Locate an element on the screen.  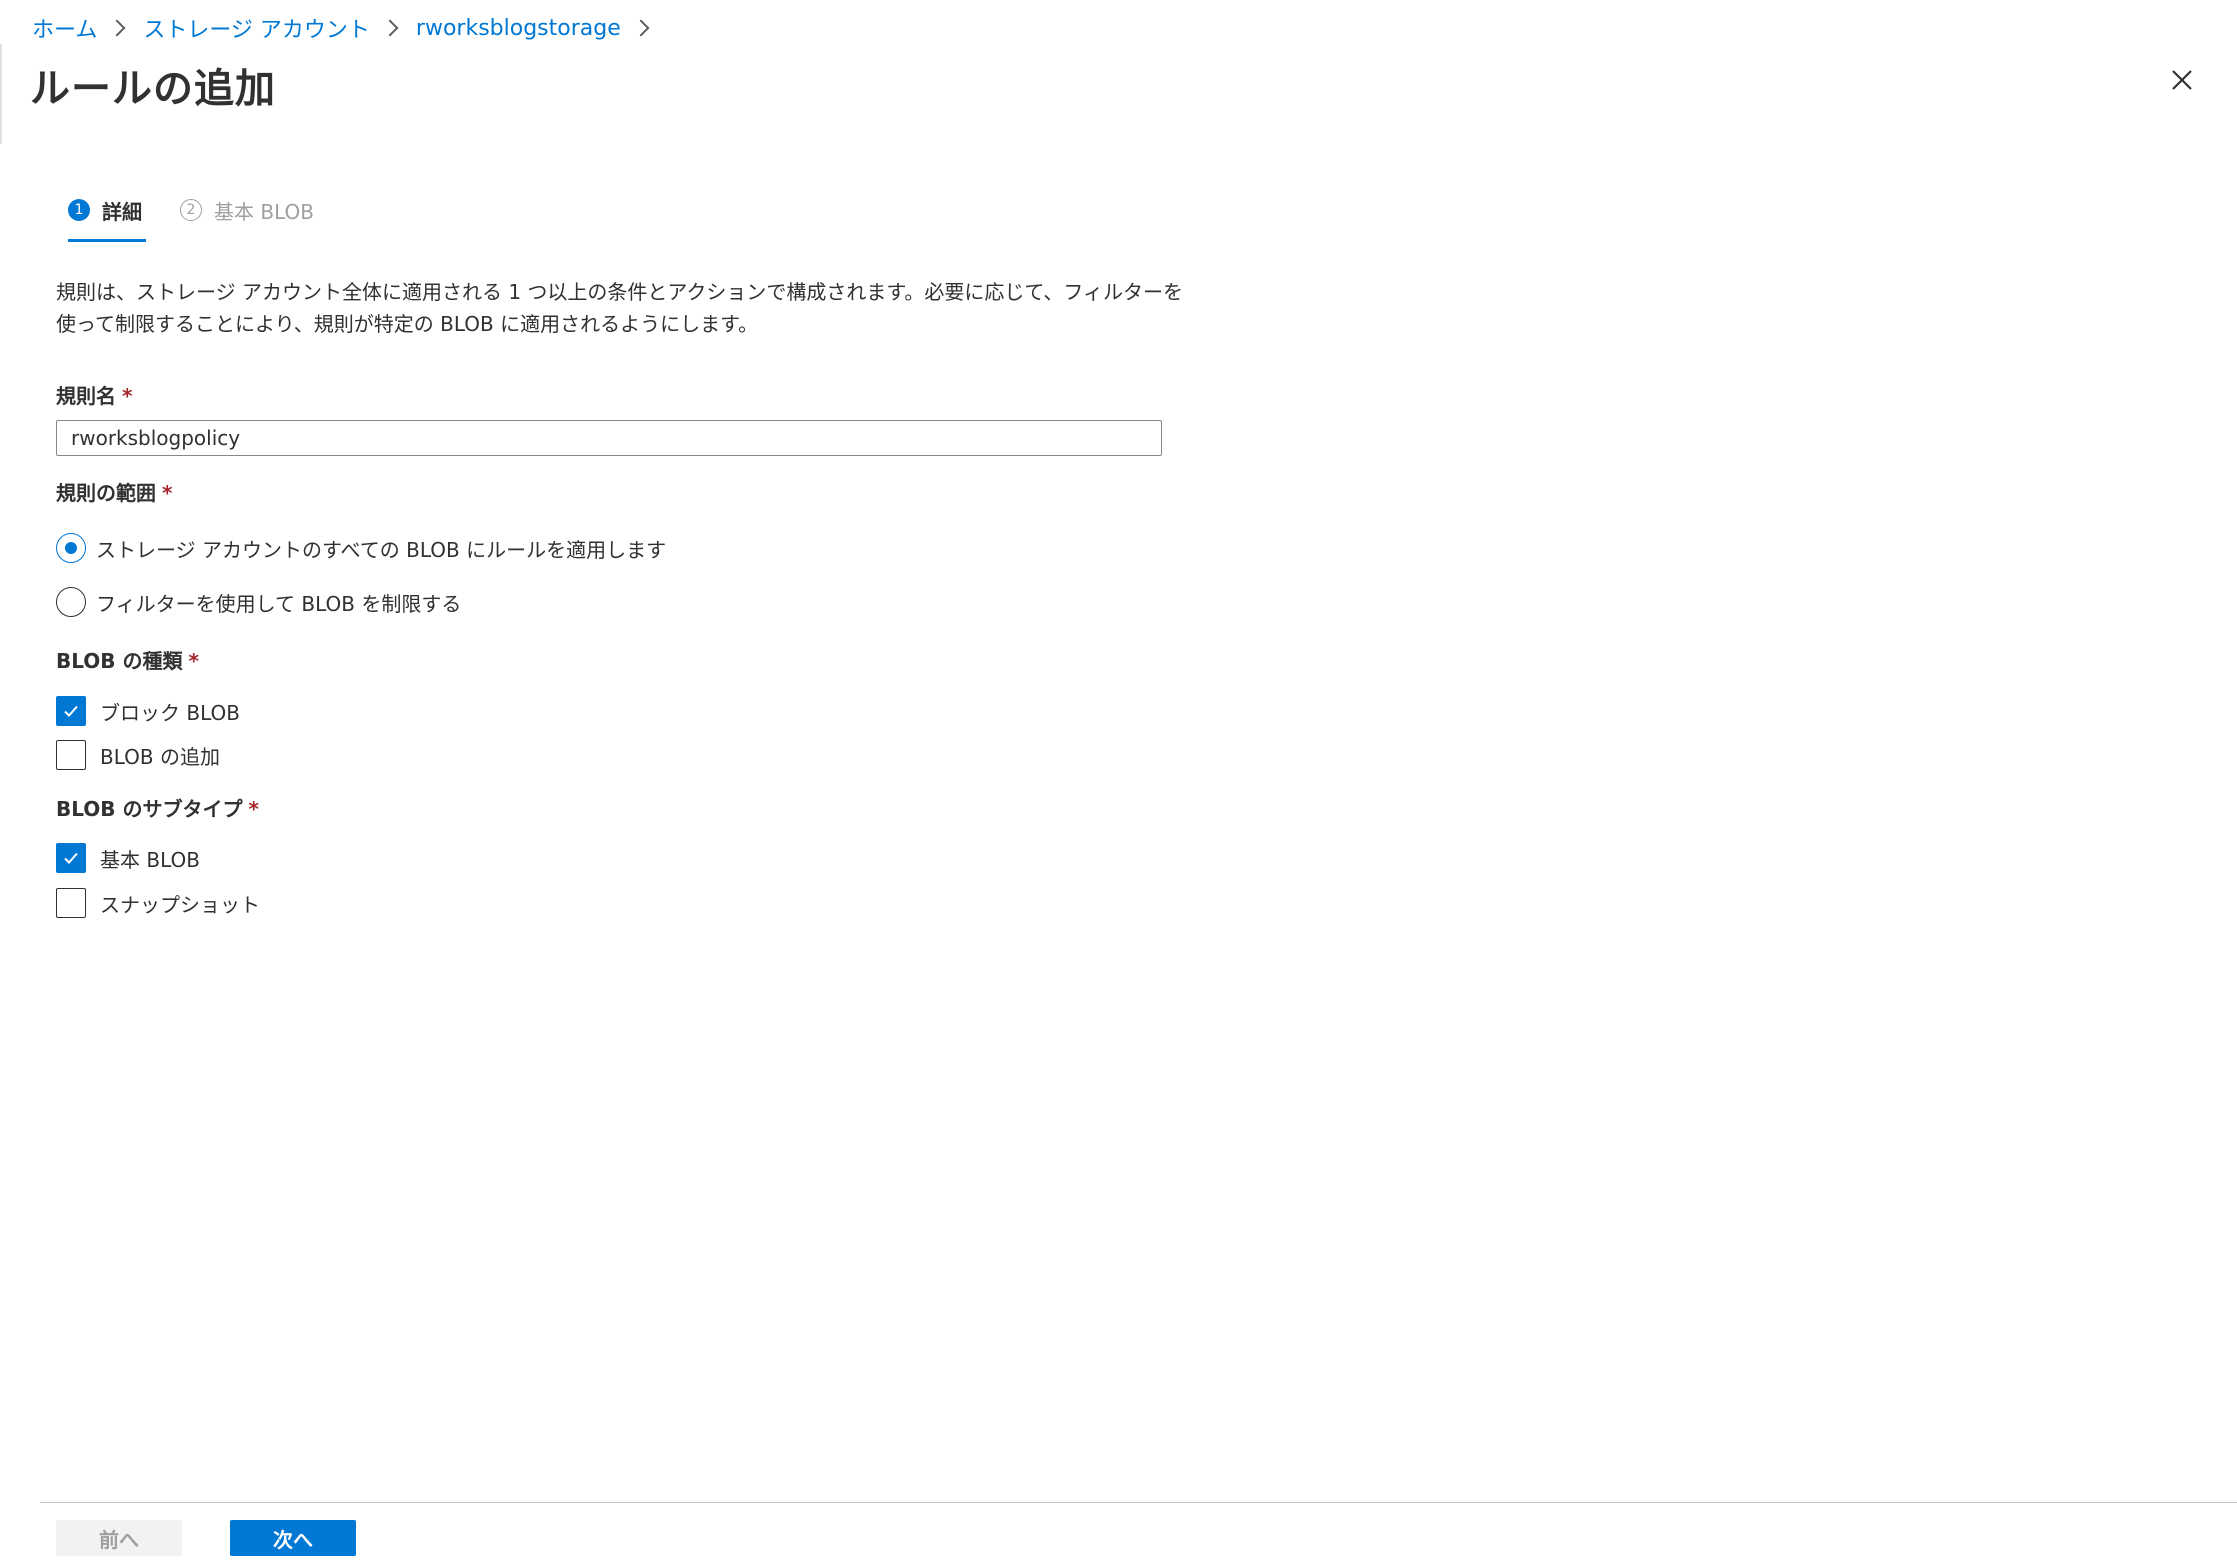
panel-left-edge is located at coordinates (1, 94).